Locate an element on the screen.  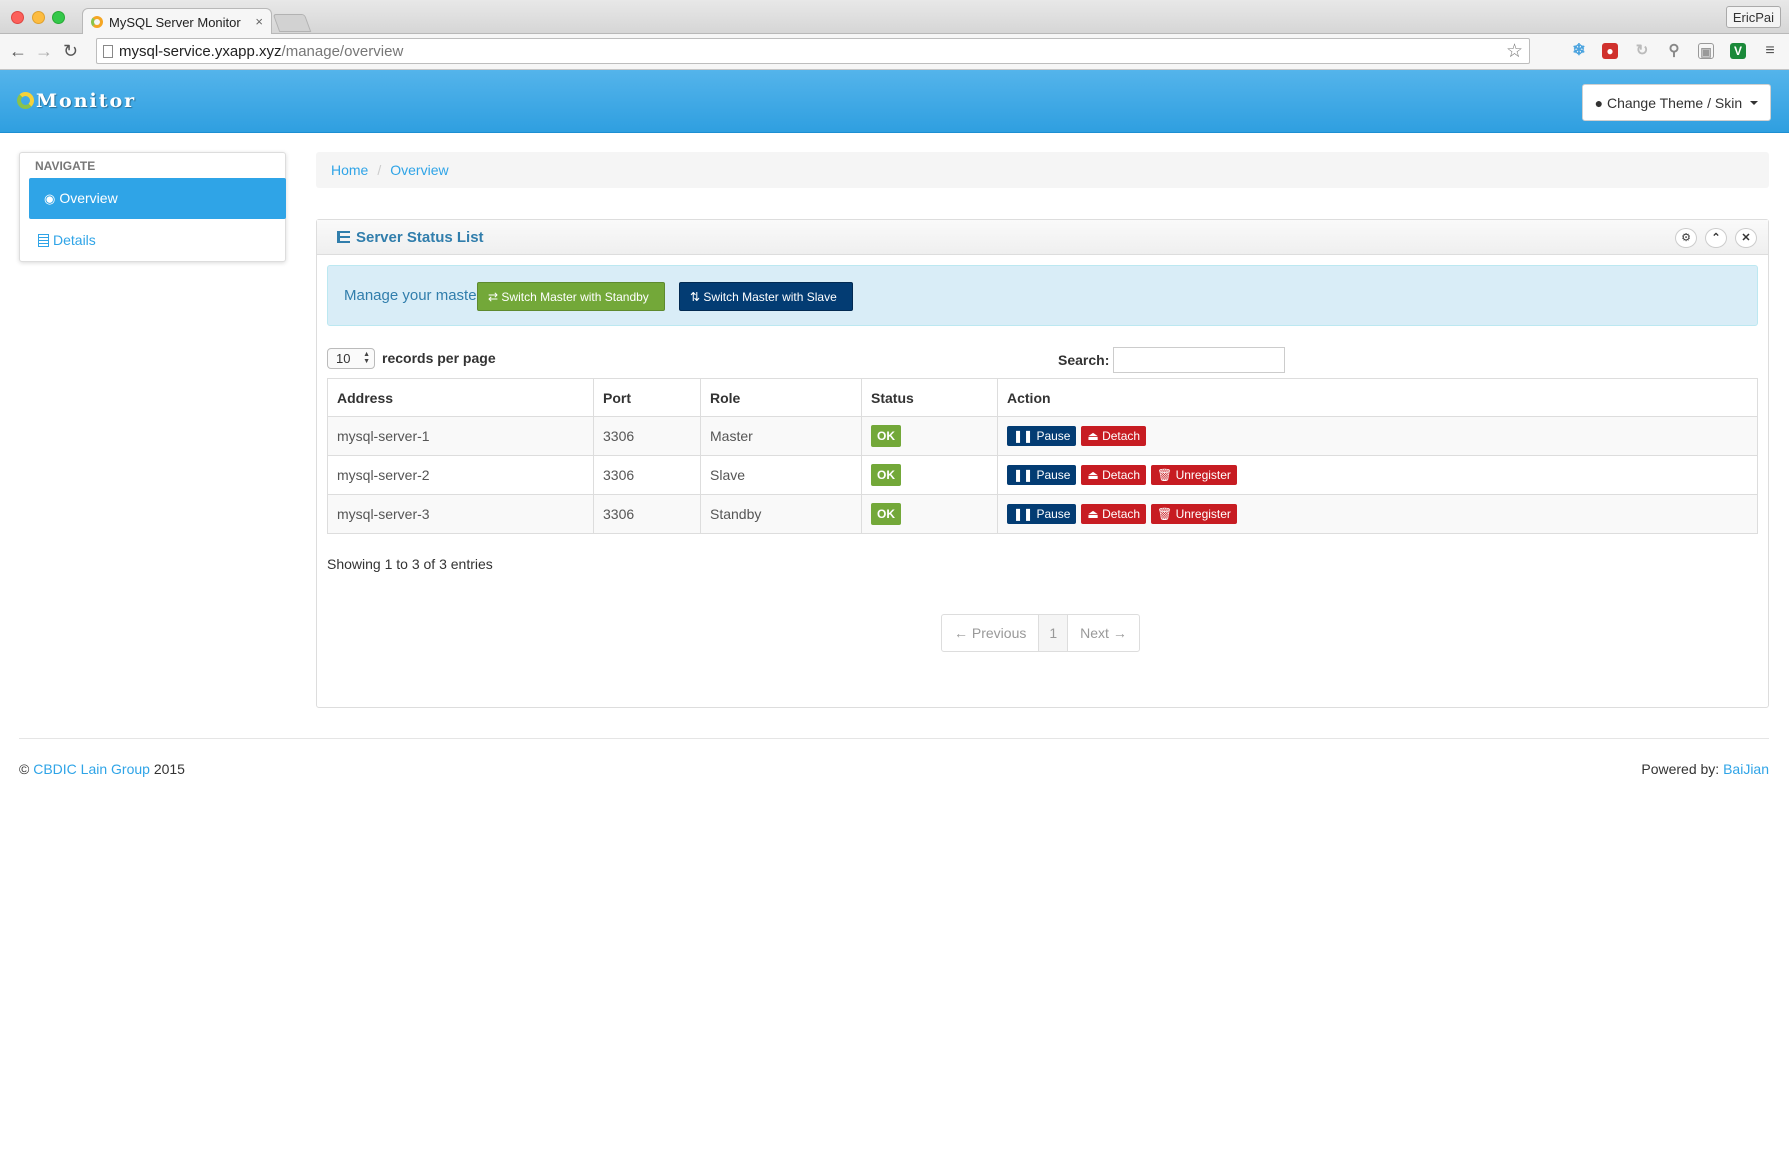
droplet-icon: ● is located at coordinates (1599, 103).